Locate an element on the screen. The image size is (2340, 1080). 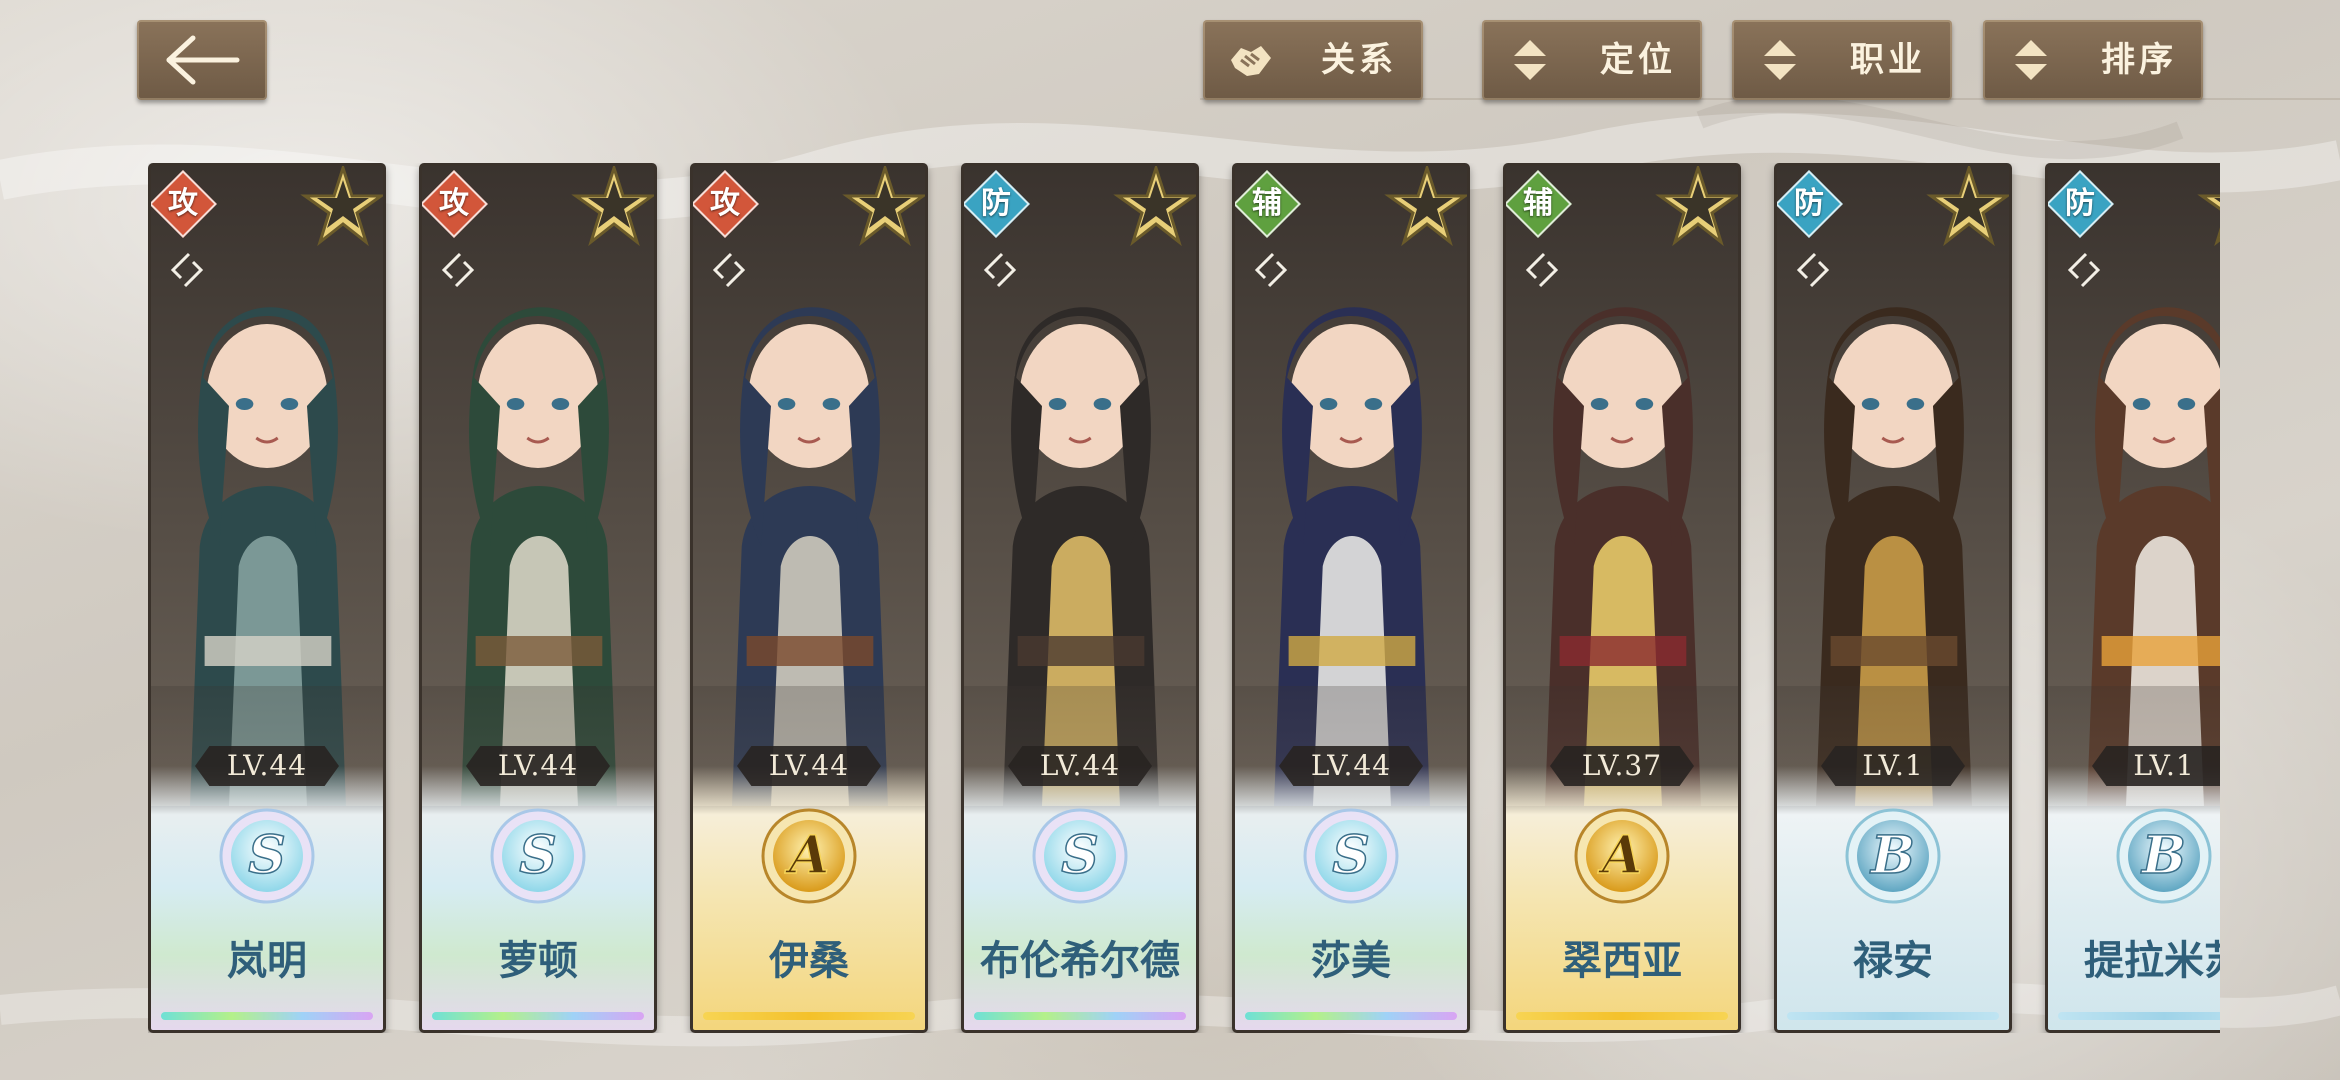
back-arrow-icon is located at coordinates (203, 60).